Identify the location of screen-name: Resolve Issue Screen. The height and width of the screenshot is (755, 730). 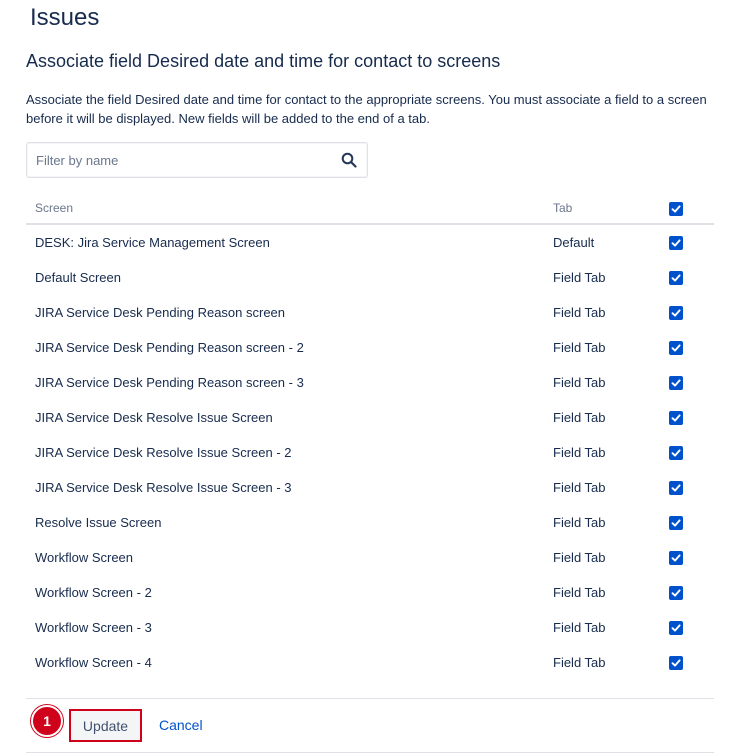
(98, 522).